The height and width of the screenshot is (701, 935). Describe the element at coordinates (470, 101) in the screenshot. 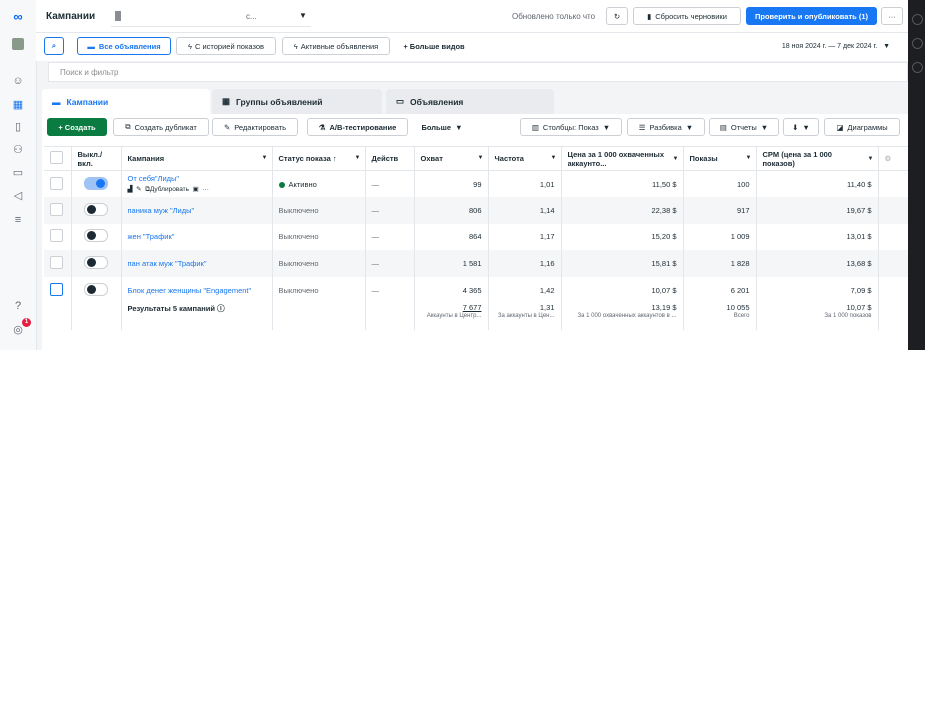

I see `tab-ads: ▭ Объявления` at that location.